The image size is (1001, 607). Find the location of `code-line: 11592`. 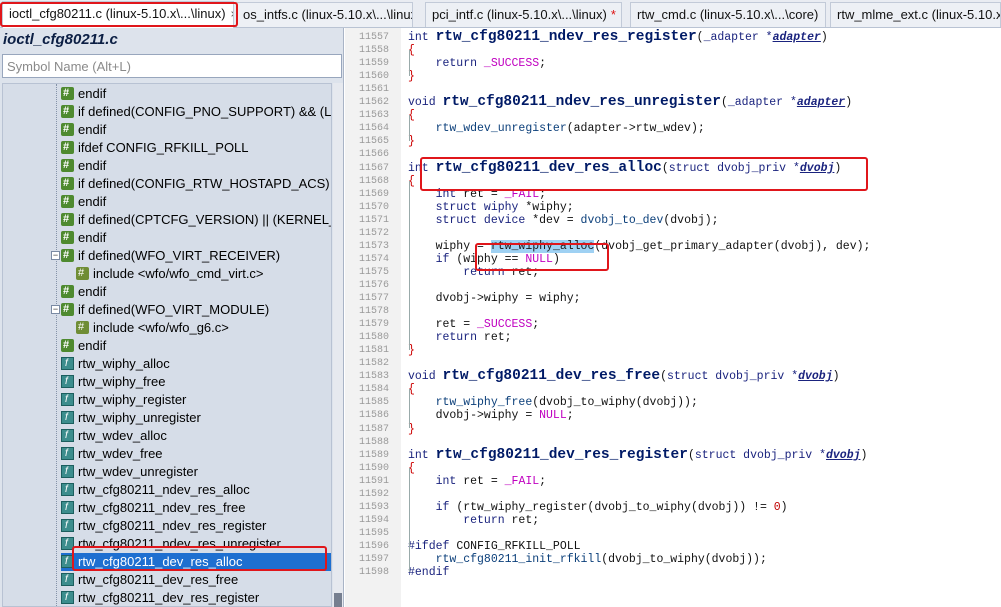

code-line: 11592 is located at coordinates (673, 494).